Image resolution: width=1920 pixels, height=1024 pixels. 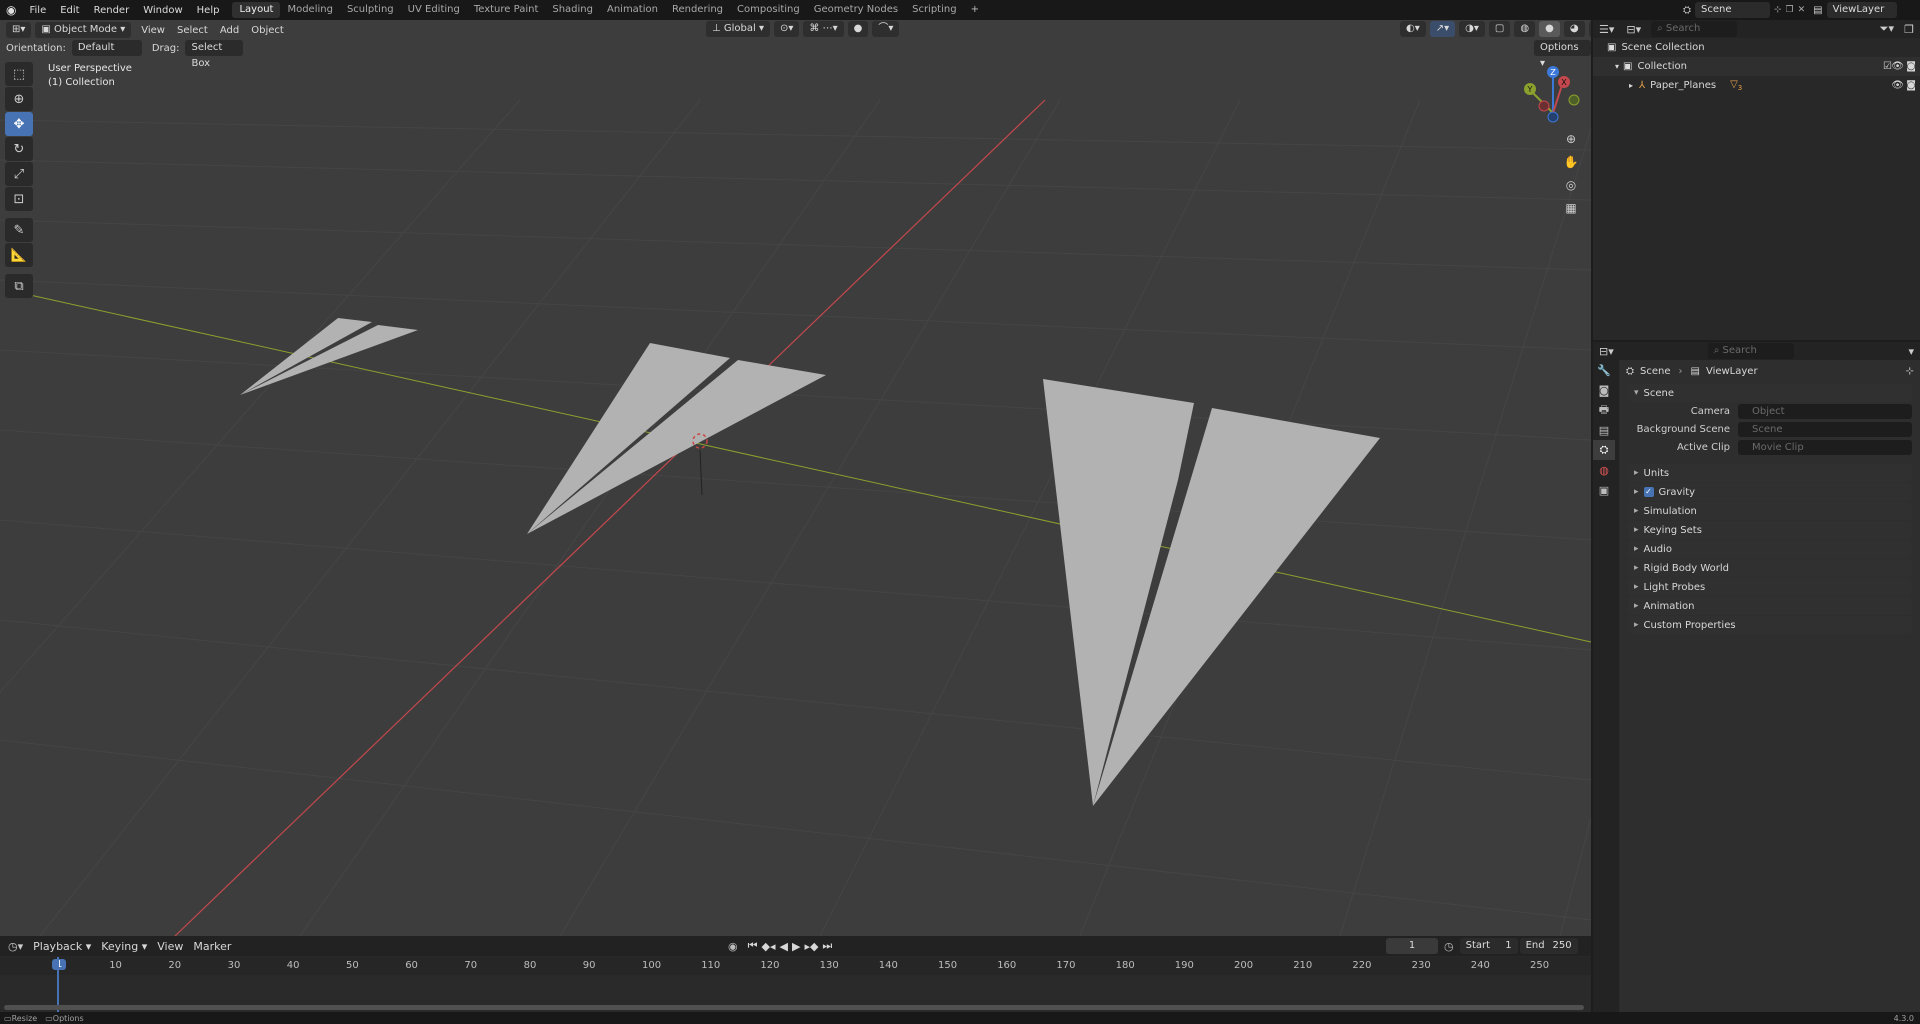 What do you see at coordinates (823, 29) in the screenshot?
I see `snap-button: ⌘ ⋯▾` at bounding box center [823, 29].